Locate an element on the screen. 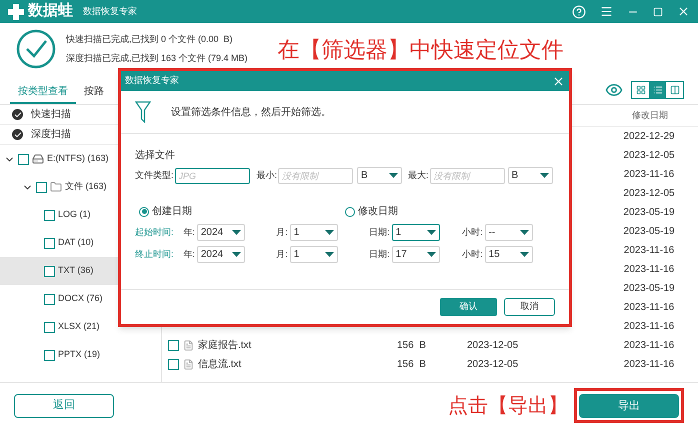  tree-label: E:(NTFS) (163) is located at coordinates (78, 159).